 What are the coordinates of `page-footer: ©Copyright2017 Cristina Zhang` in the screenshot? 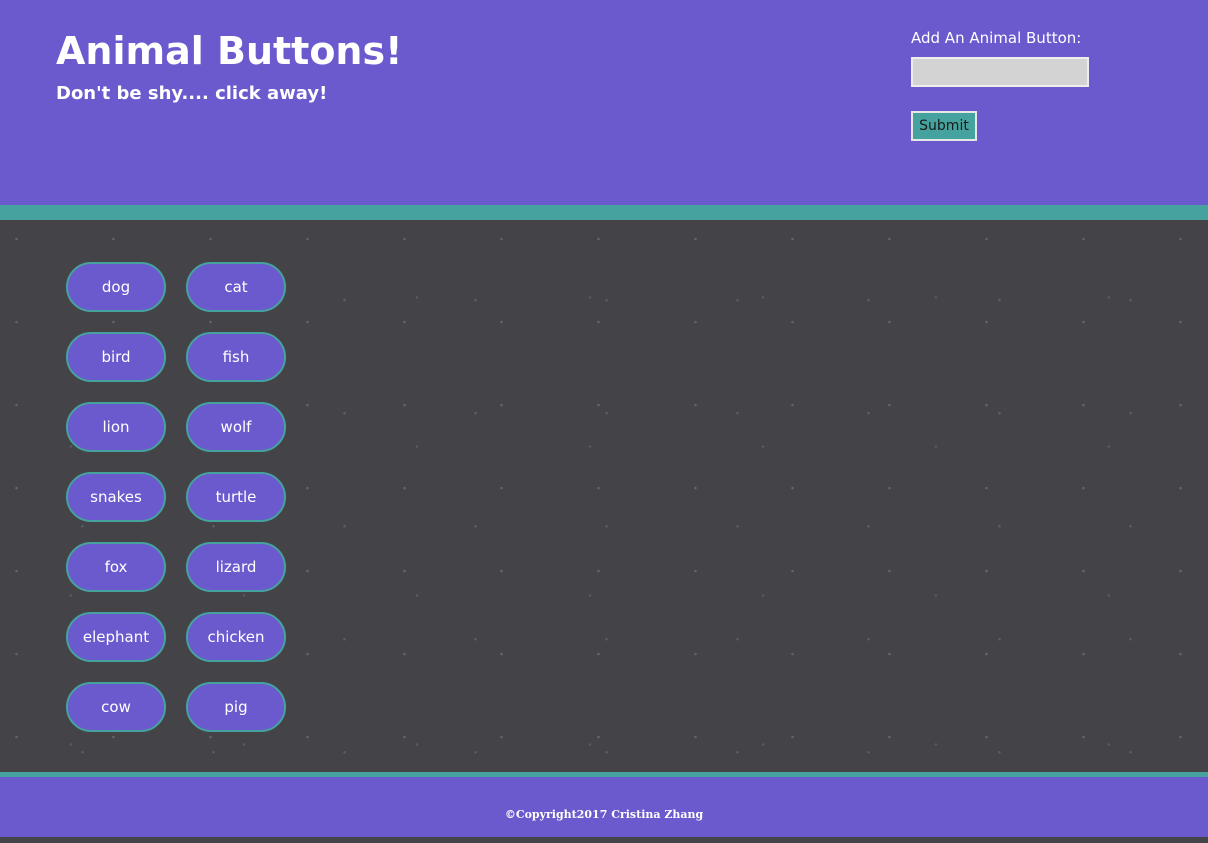 It's located at (604, 807).